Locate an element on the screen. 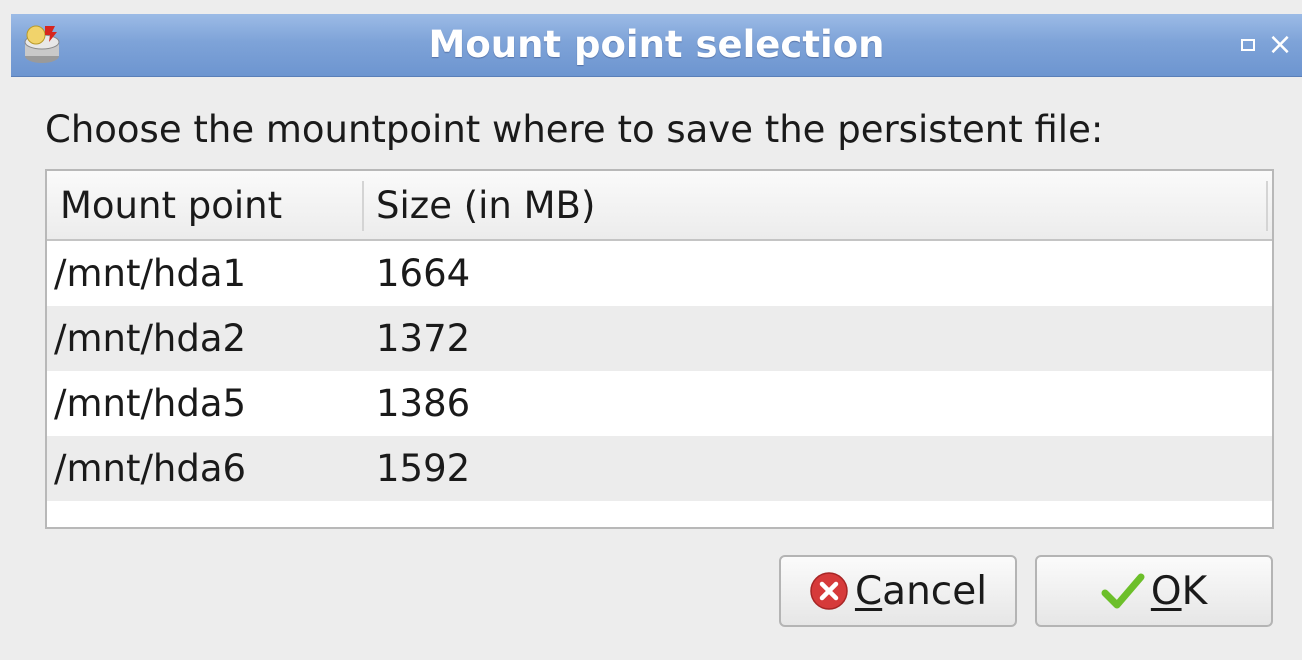 Image resolution: width=1302 pixels, height=660 pixels. ok-button: OK is located at coordinates (1154, 591).